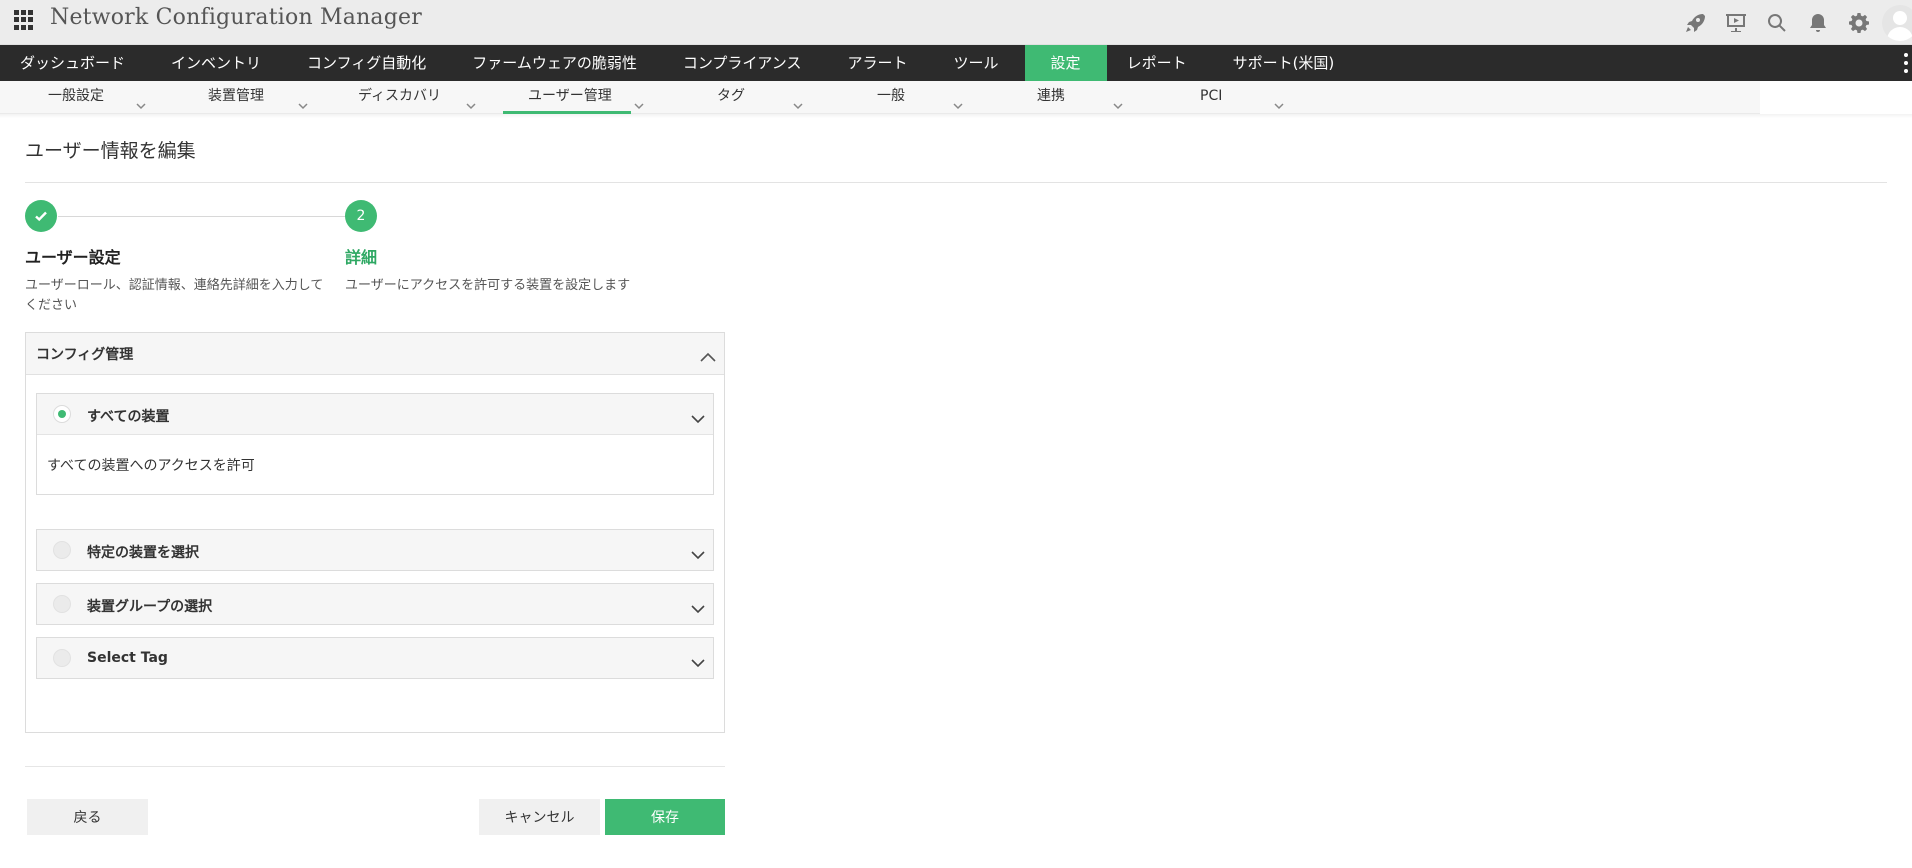 Image resolution: width=1912 pixels, height=868 pixels. Describe the element at coordinates (1287, 63) in the screenshot. I see `nav-item-support: サポート(米国)` at that location.